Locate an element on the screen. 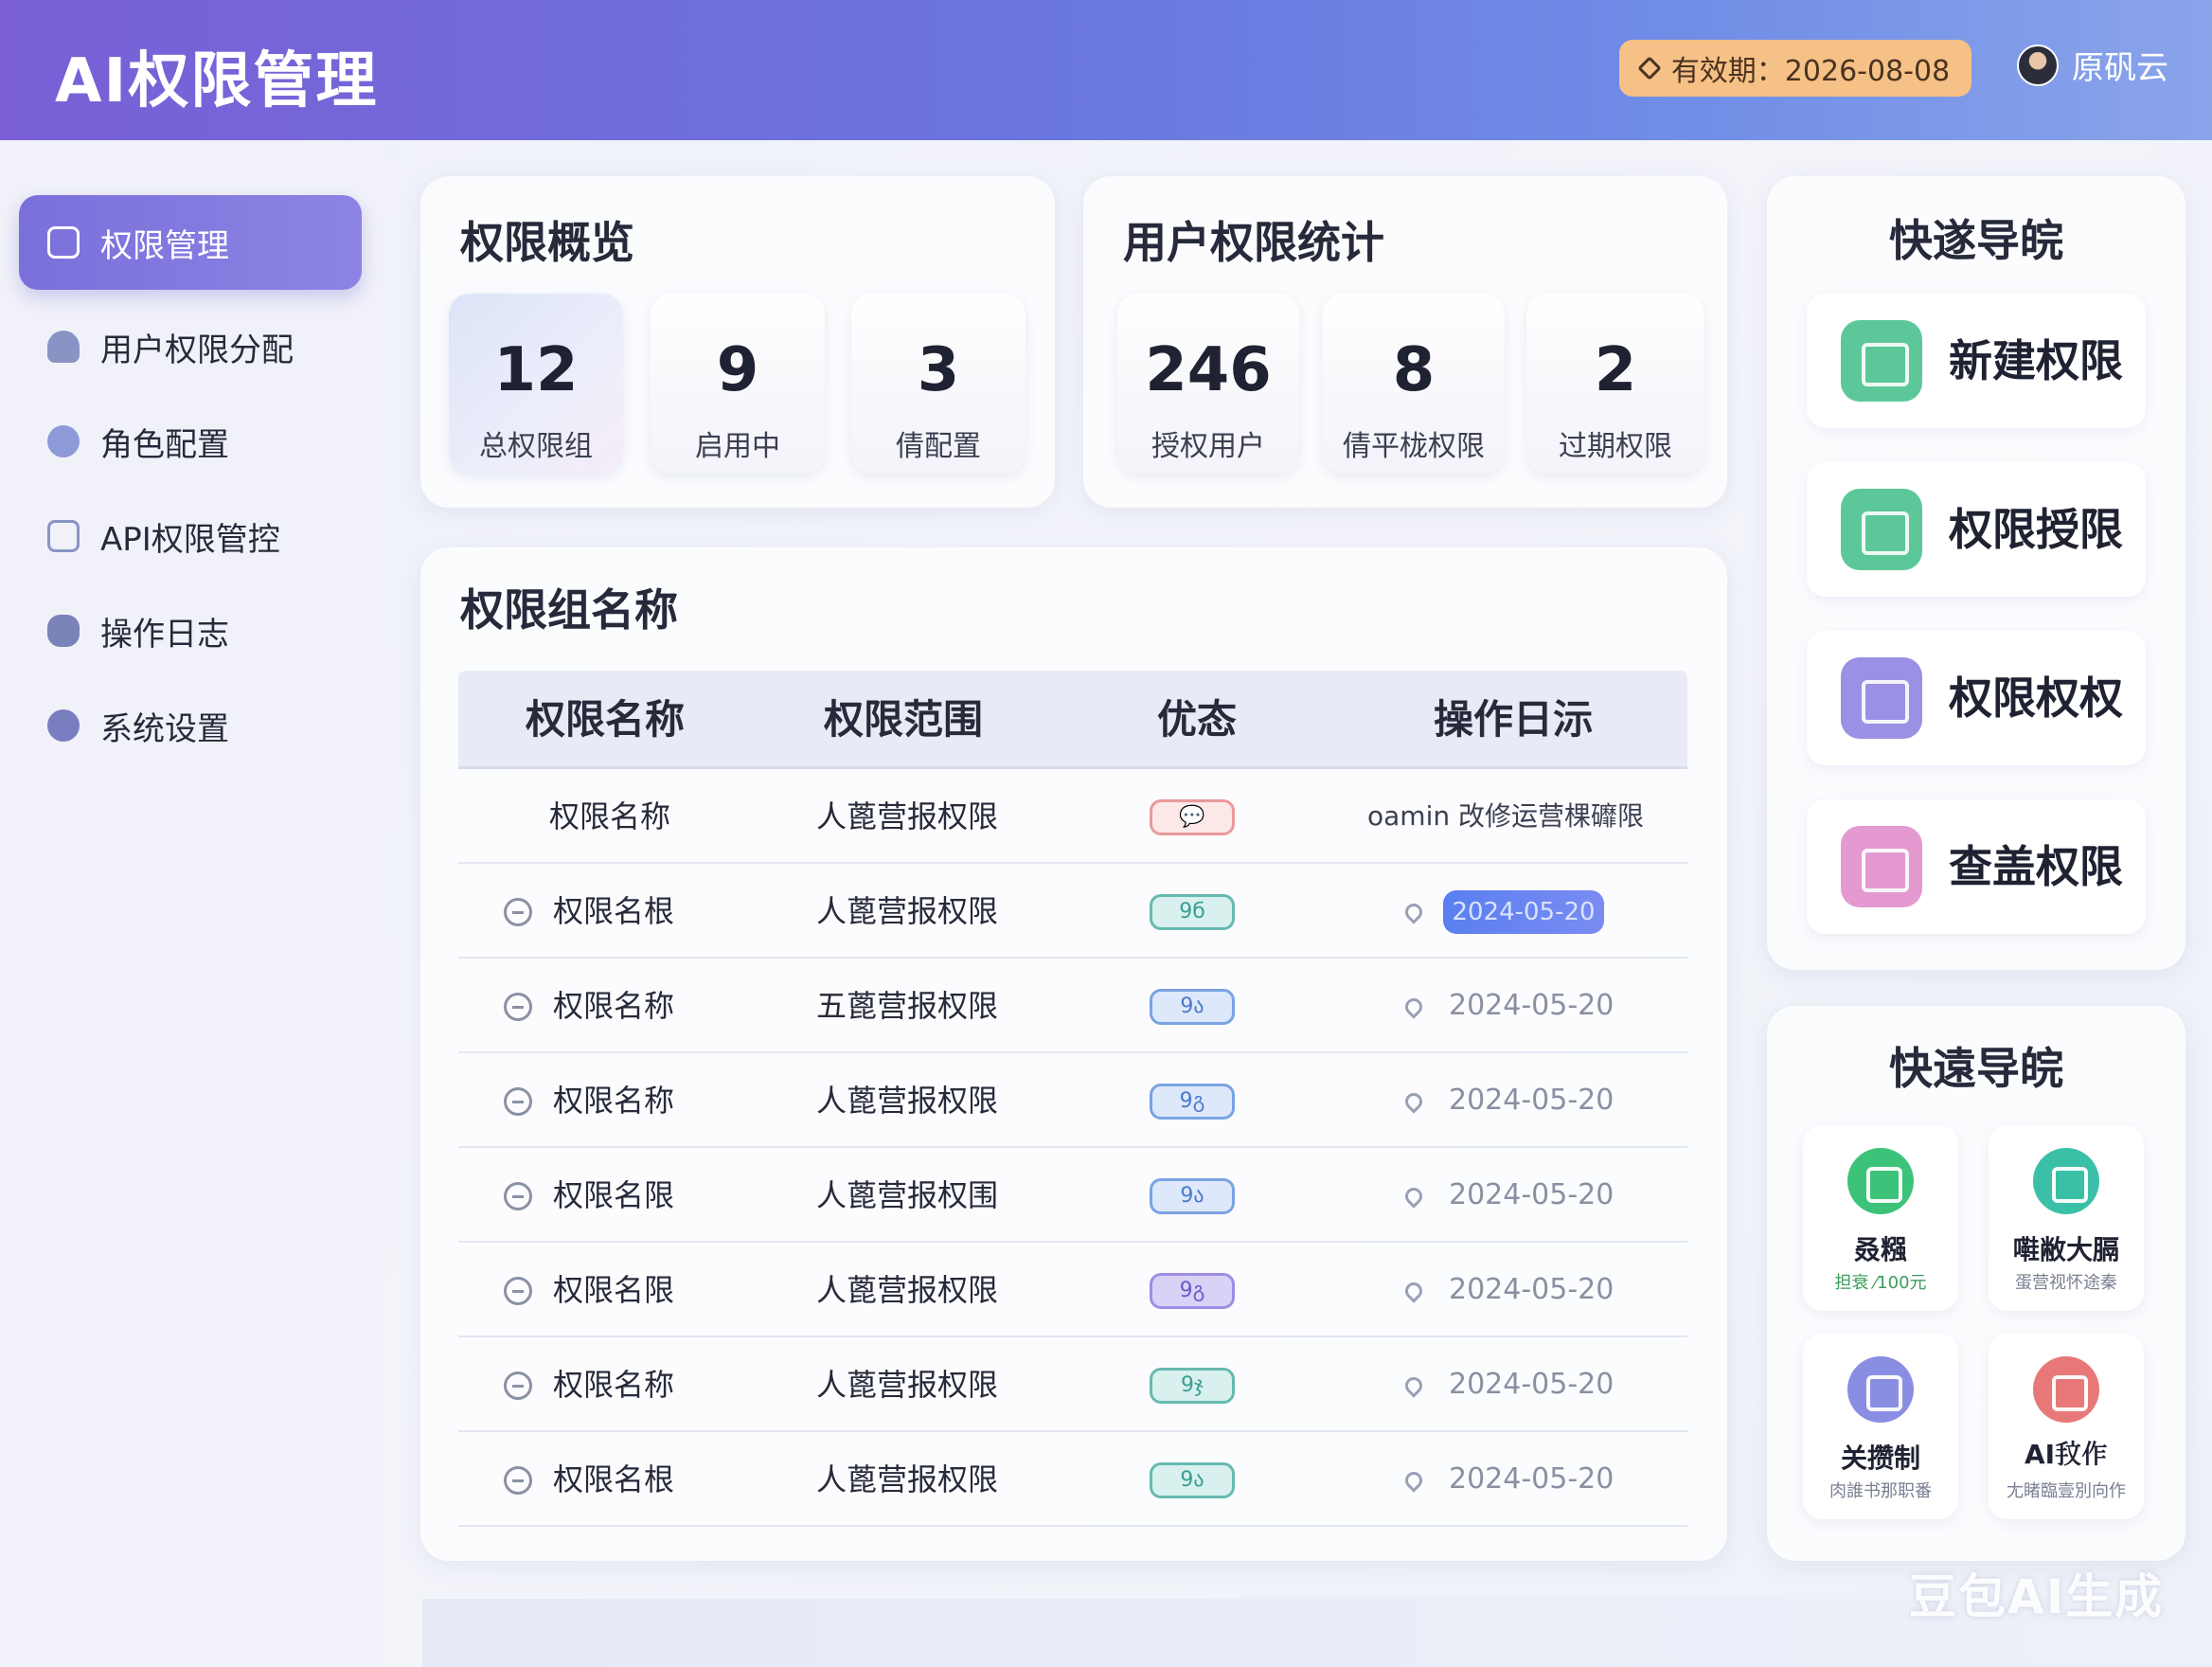 The width and height of the screenshot is (2212, 1667). quick-button-label: 新建权限 is located at coordinates (2036, 361).